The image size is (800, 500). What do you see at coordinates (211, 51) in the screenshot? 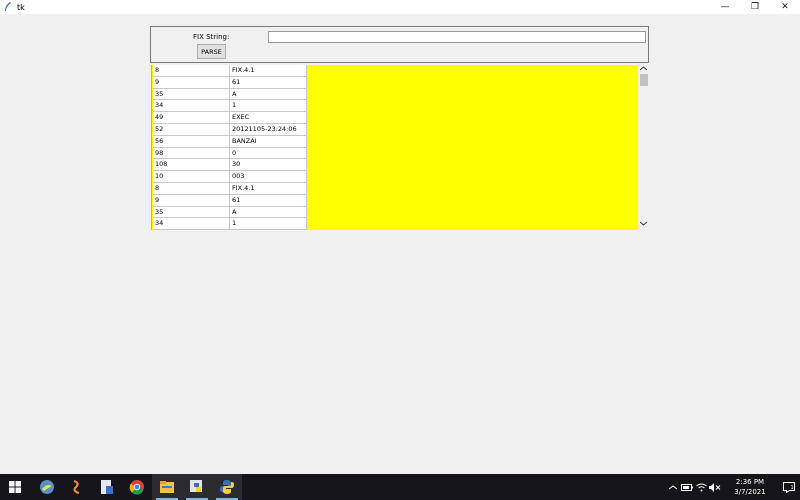
I see `parse-button: PARSE` at bounding box center [211, 51].